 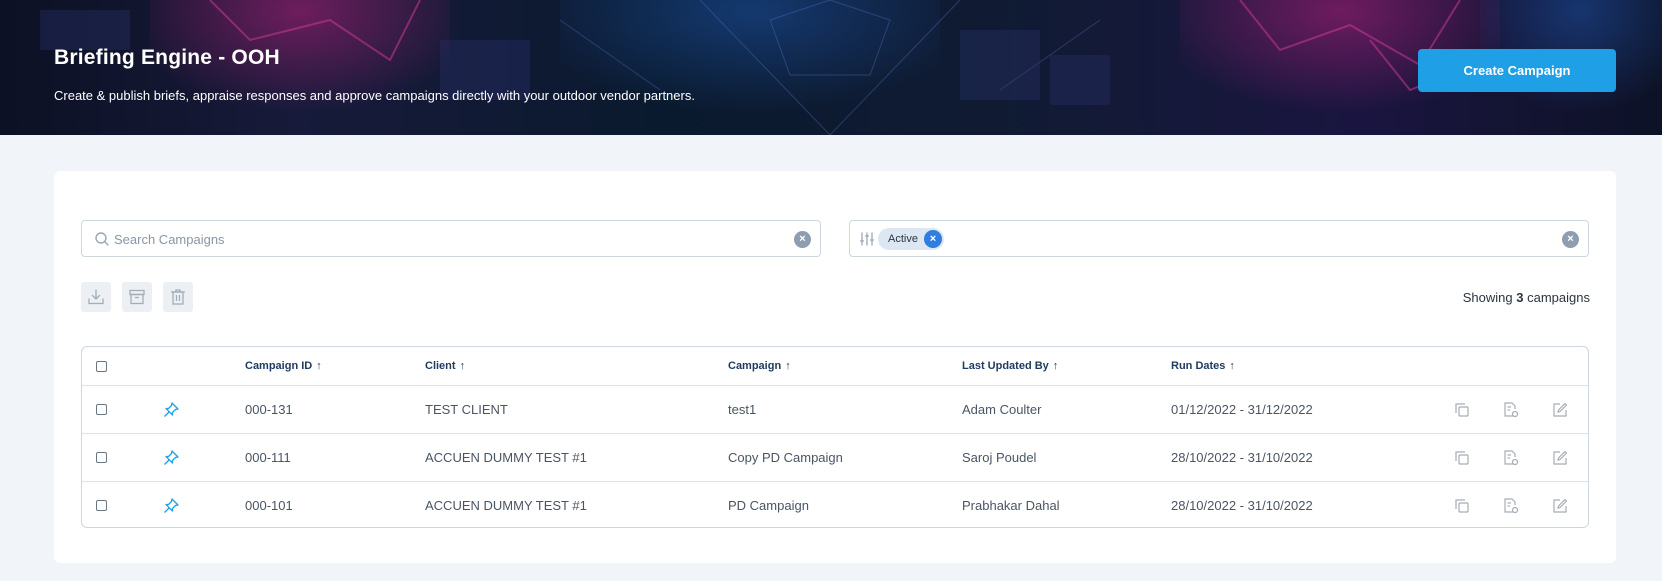 What do you see at coordinates (167, 57) in the screenshot?
I see `page-title: Briefing Engine - OOH` at bounding box center [167, 57].